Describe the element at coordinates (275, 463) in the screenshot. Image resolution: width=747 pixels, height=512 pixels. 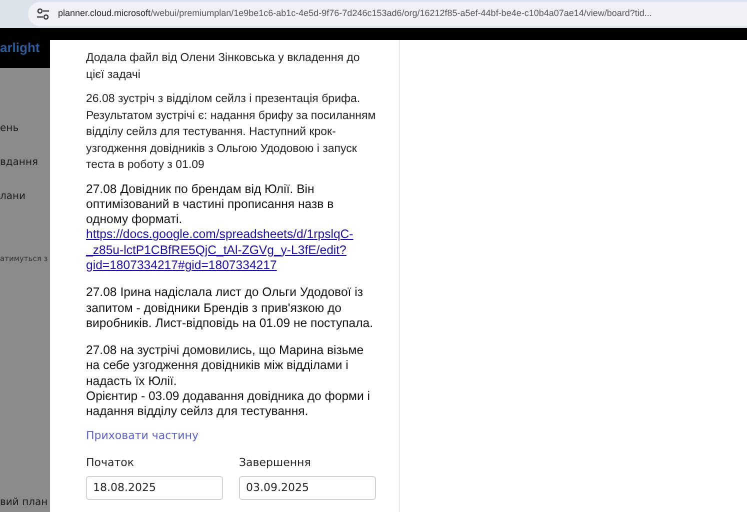
I see `date-label: Завершення` at that location.